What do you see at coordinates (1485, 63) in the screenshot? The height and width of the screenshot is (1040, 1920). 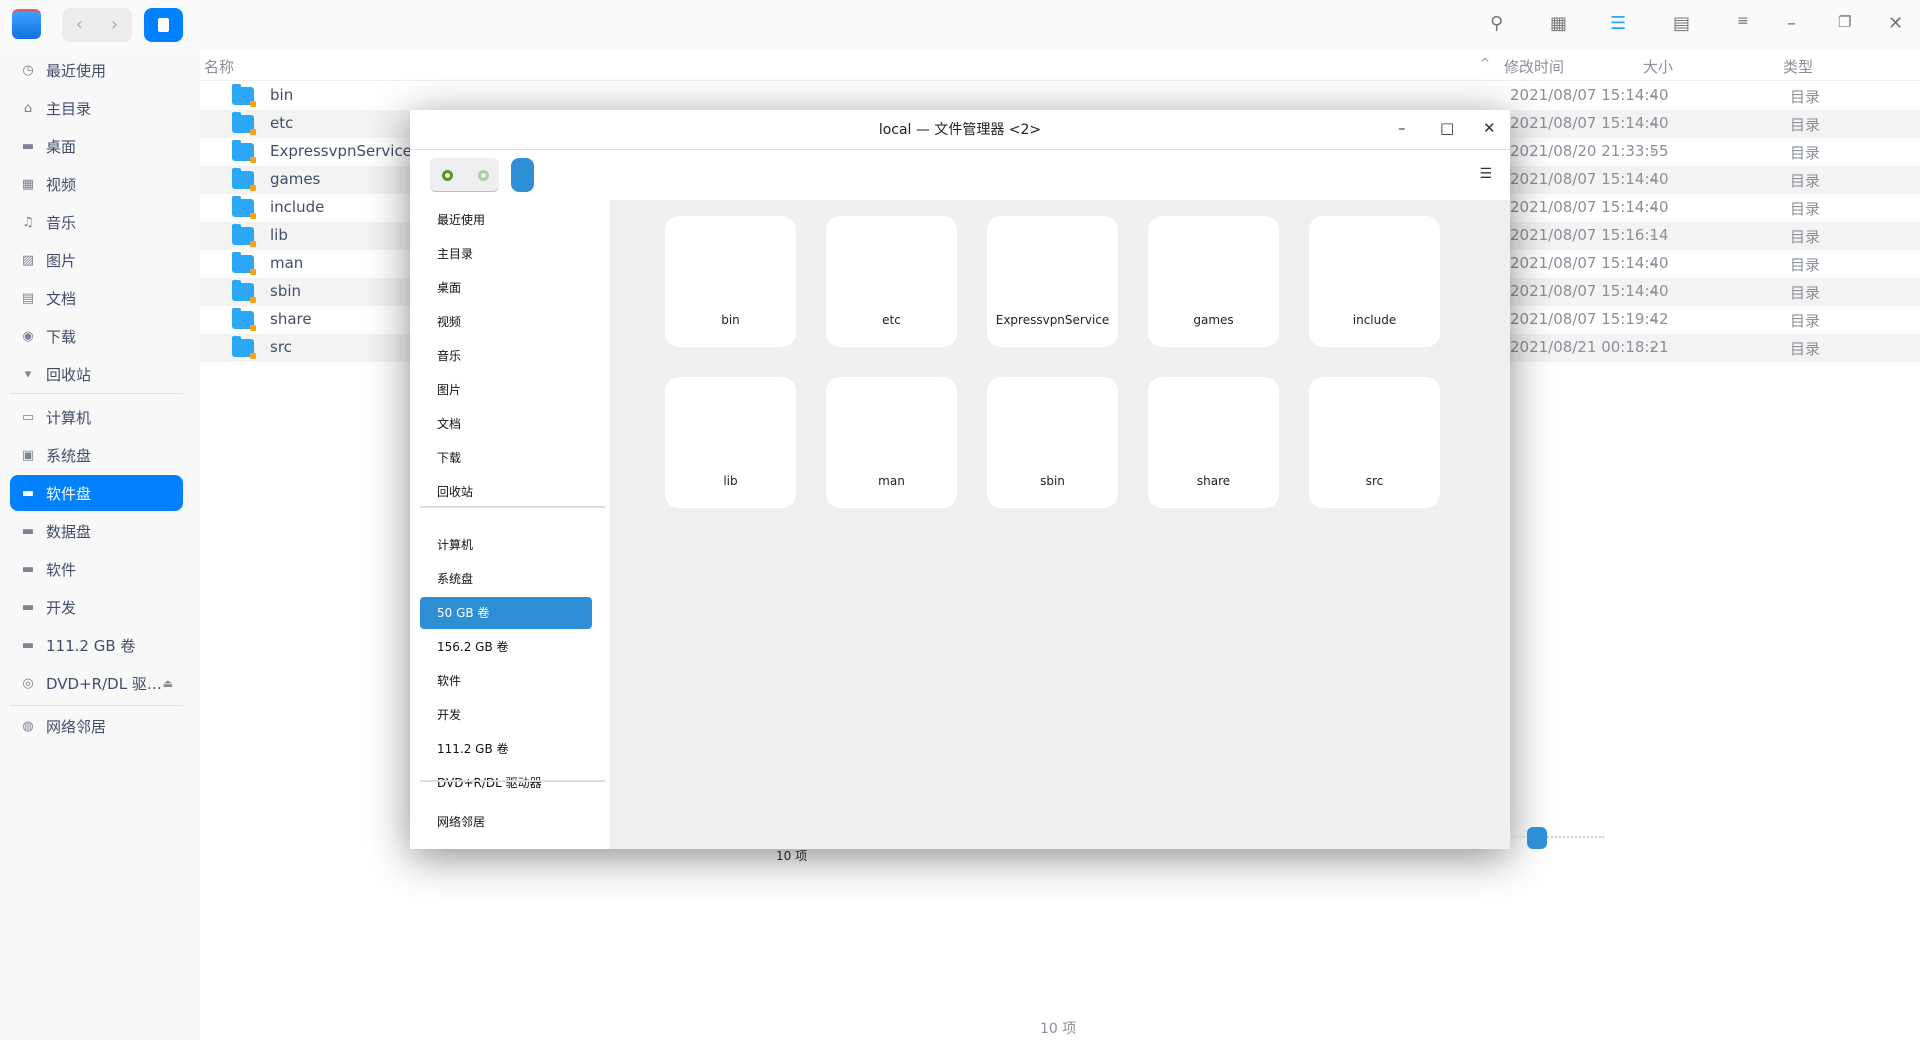 I see `sort-ascending-icon: ^` at bounding box center [1485, 63].